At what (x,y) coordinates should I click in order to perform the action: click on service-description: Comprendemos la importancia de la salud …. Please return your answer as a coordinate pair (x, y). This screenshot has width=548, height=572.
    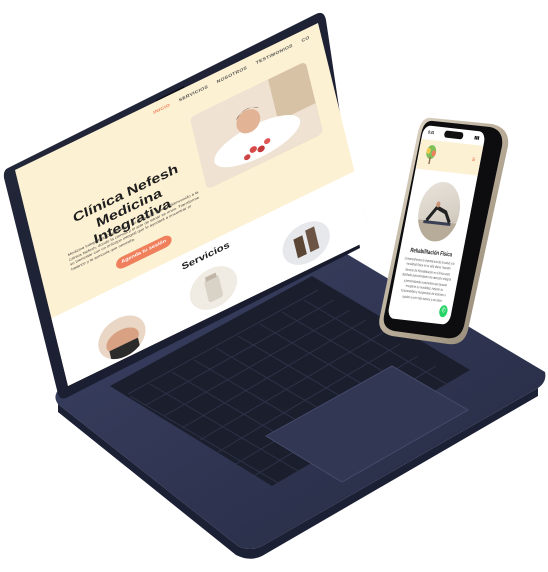
    Looking at the image, I should click on (427, 279).